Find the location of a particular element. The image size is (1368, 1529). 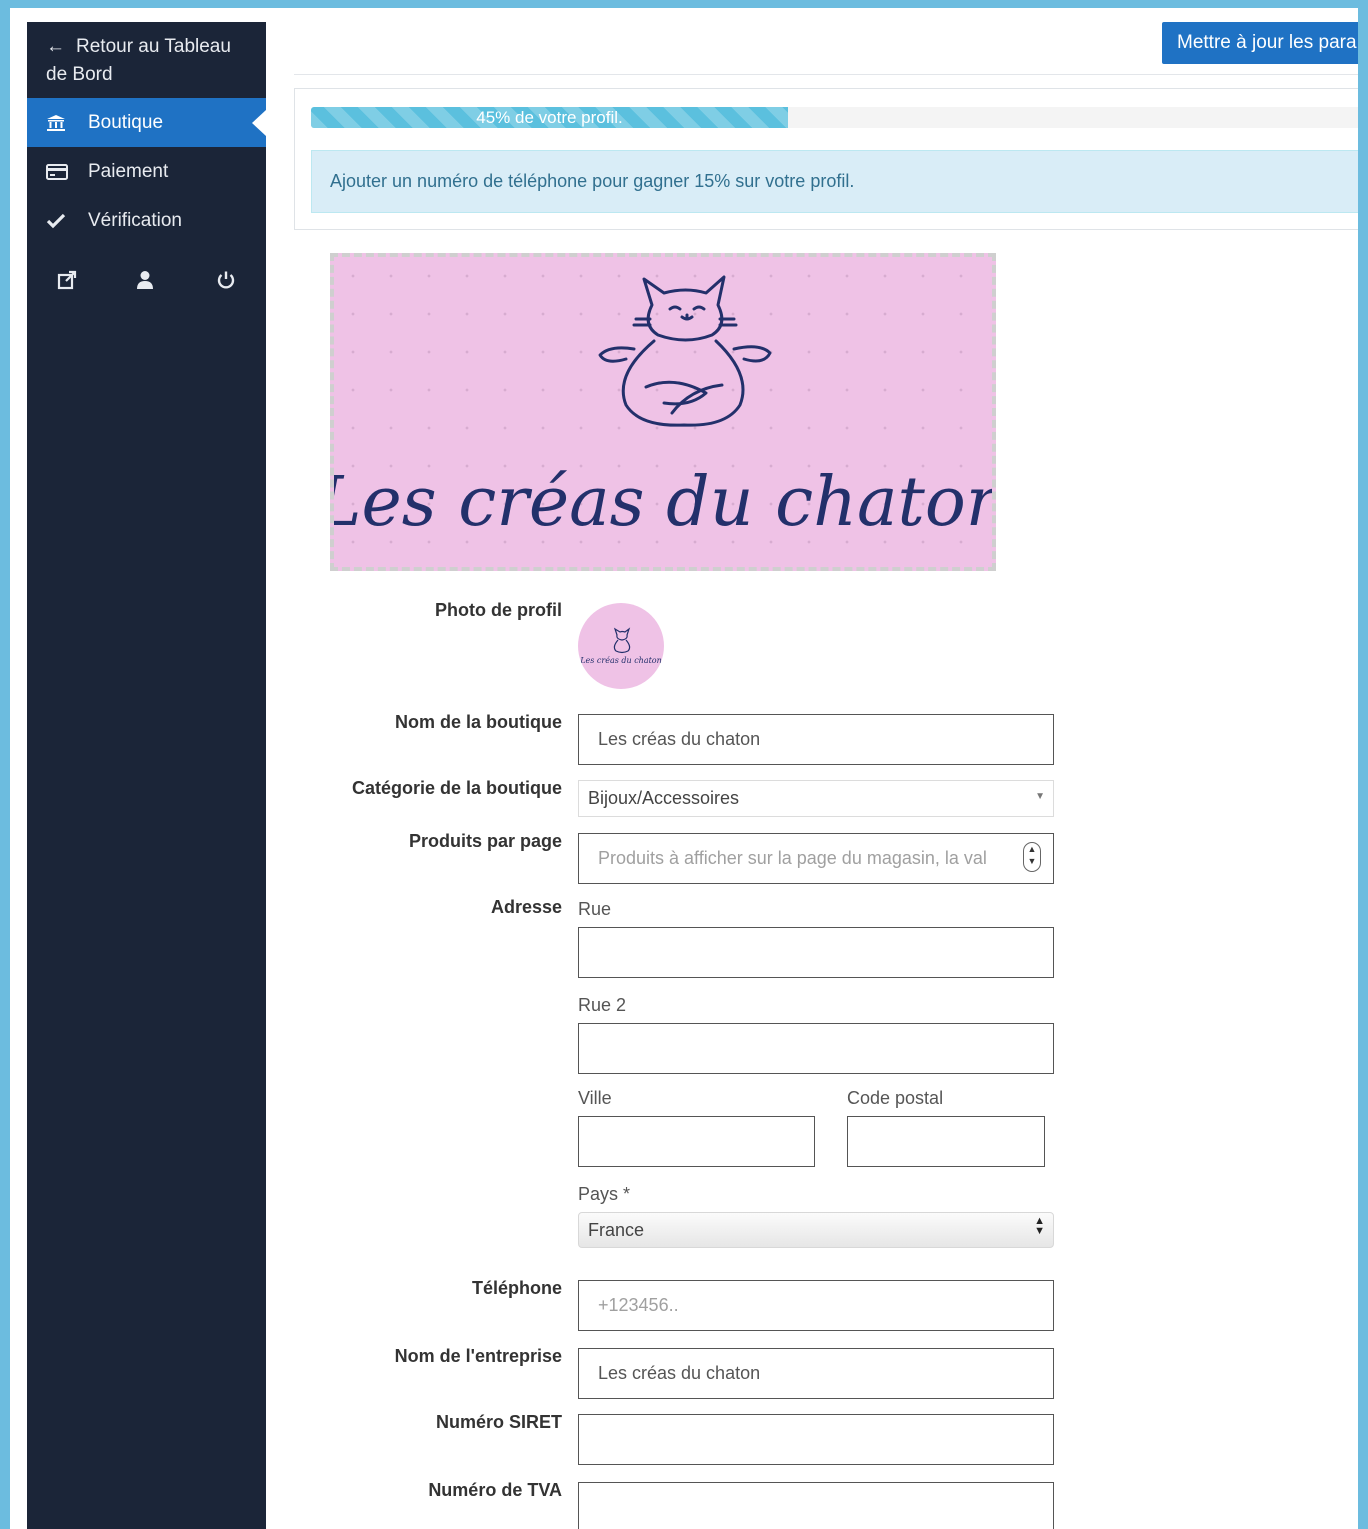

country-label: Pays * is located at coordinates (604, 1194).